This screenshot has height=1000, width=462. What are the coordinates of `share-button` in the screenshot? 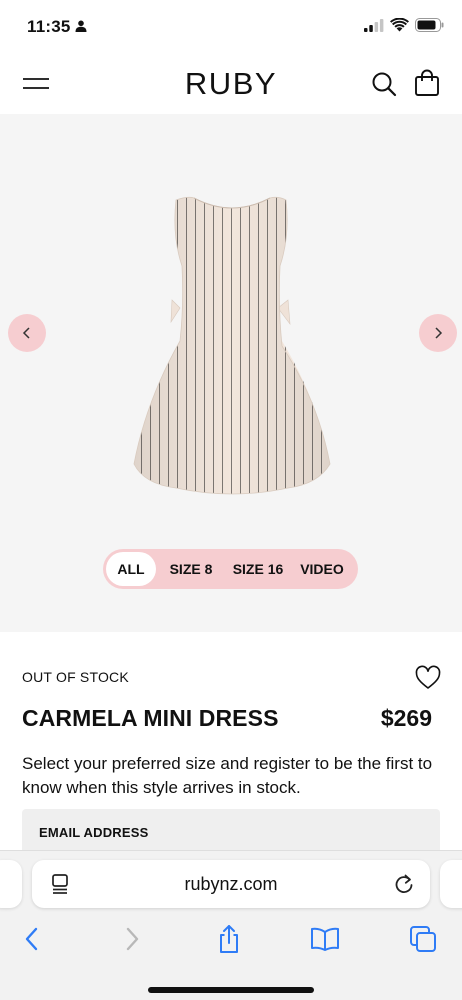 It's located at (229, 939).